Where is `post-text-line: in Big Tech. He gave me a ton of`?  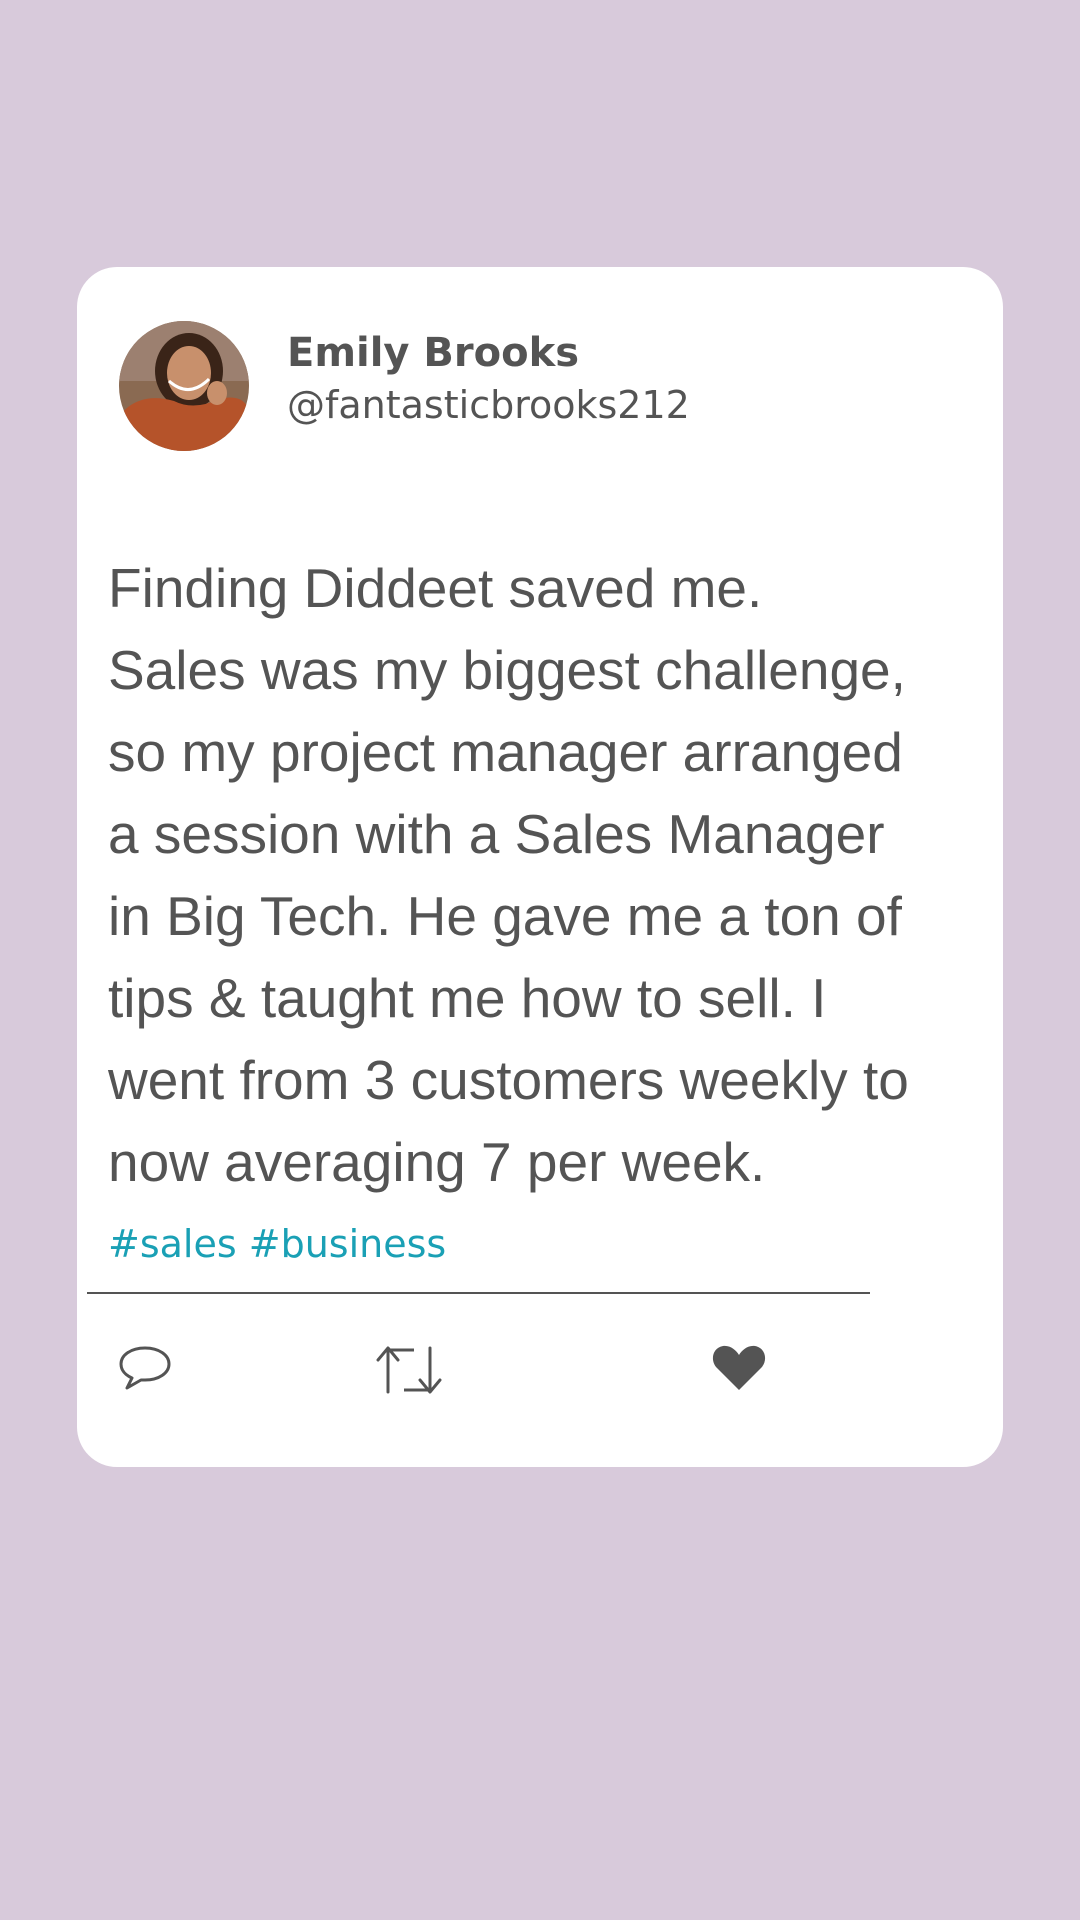
post-text-line: in Big Tech. He gave me a ton of is located at coordinates (505, 916).